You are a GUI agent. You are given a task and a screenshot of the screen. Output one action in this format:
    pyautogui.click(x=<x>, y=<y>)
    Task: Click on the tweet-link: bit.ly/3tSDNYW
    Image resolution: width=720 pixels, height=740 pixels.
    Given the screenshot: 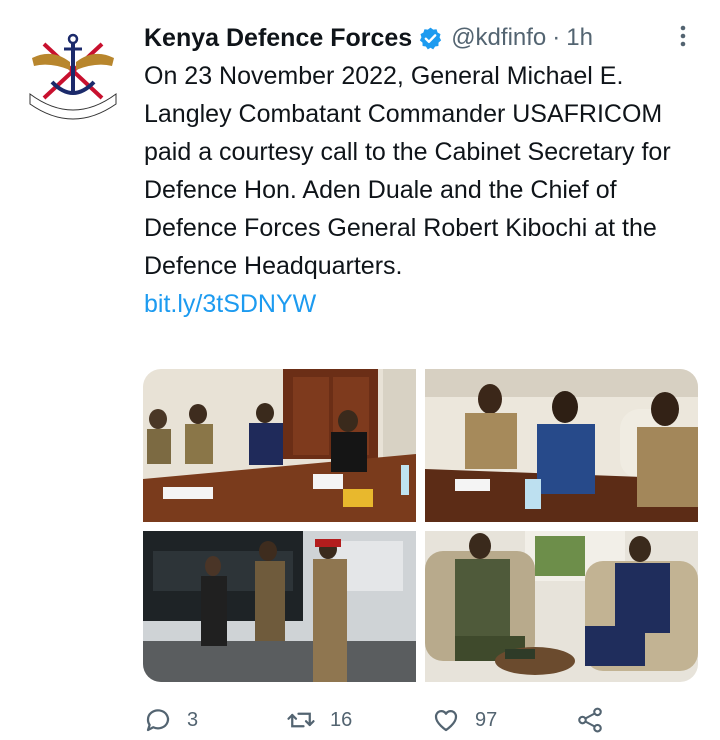 What is the action you would take?
    pyautogui.click(x=422, y=304)
    